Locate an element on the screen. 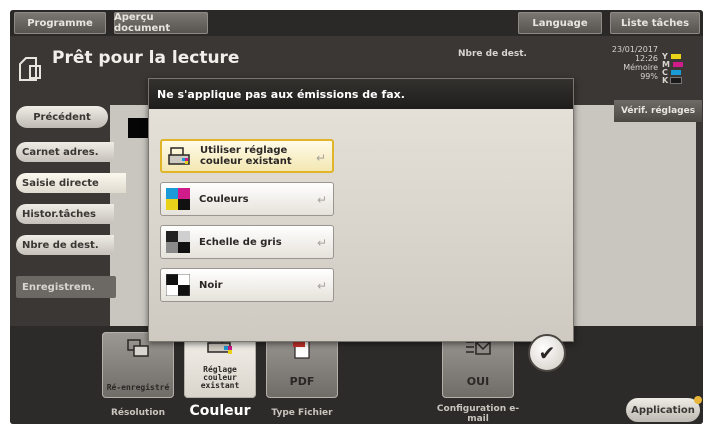 The height and width of the screenshot is (434, 712). date-text: 23/01/2017 is located at coordinates (634, 49).